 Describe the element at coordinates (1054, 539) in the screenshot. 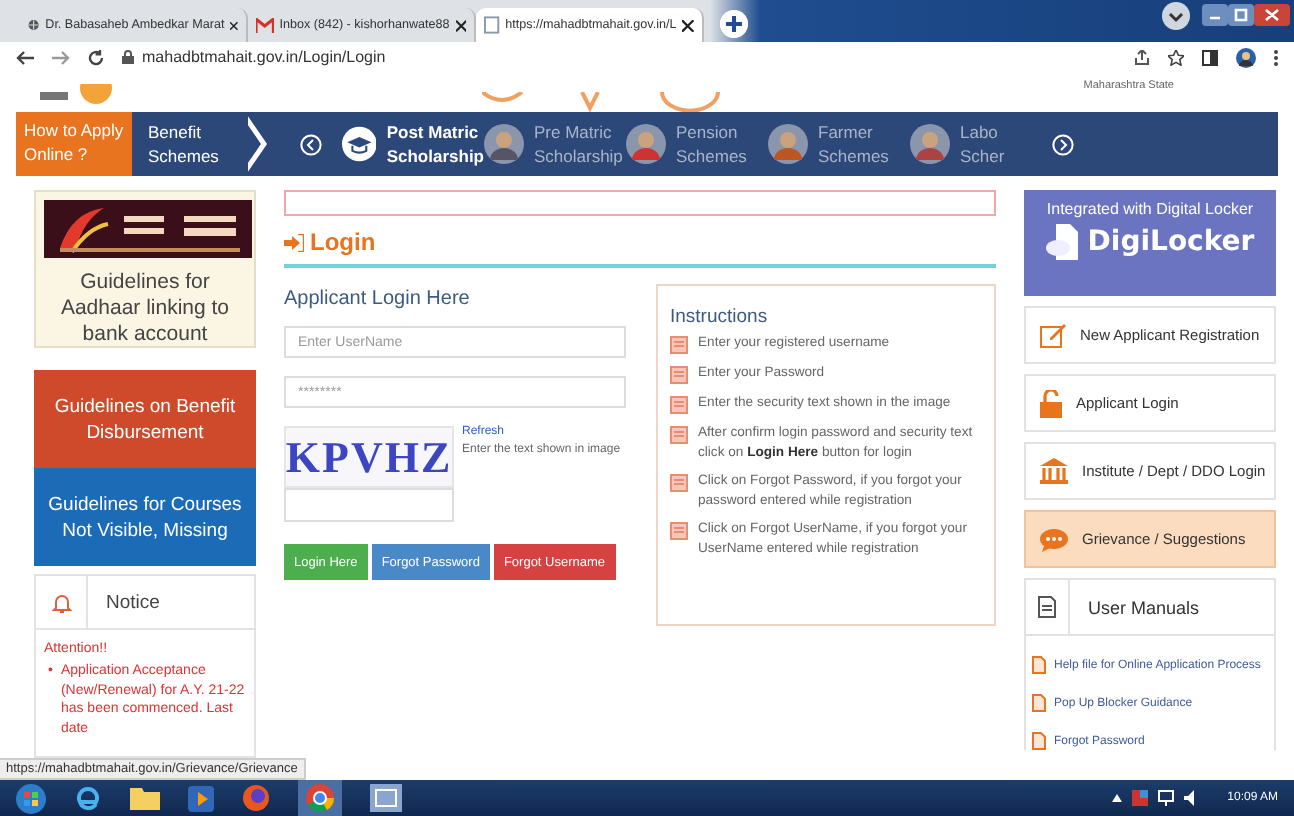

I see `chat-icon` at that location.